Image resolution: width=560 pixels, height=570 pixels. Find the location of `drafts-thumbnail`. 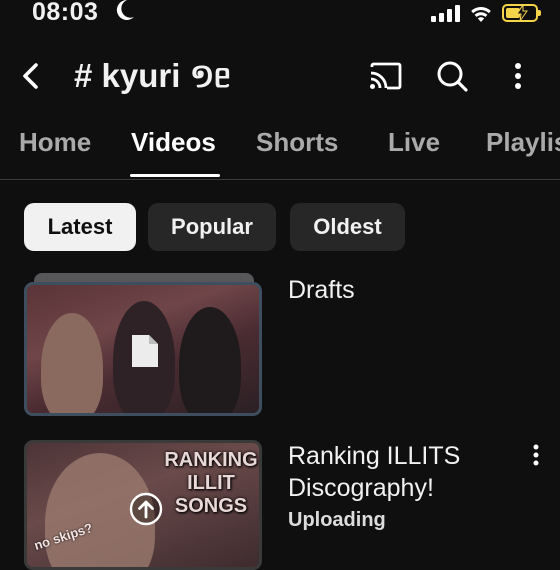

drafts-thumbnail is located at coordinates (143, 349).